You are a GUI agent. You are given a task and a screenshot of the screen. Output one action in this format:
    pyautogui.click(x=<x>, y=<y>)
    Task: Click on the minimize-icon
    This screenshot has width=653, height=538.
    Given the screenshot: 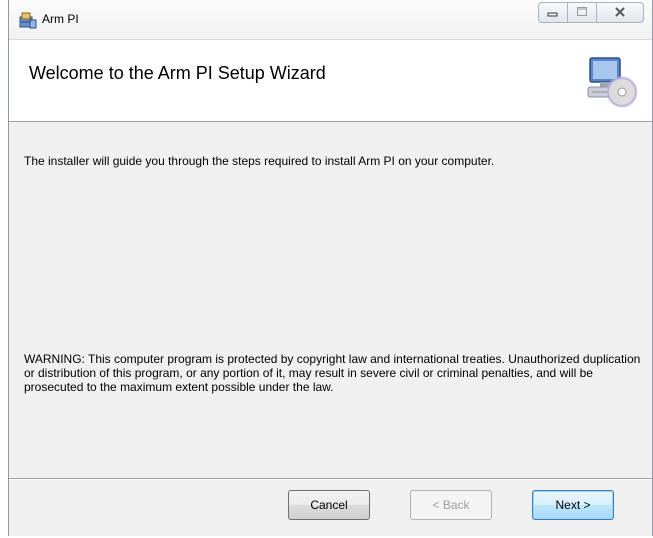 What is the action you would take?
    pyautogui.click(x=553, y=13)
    